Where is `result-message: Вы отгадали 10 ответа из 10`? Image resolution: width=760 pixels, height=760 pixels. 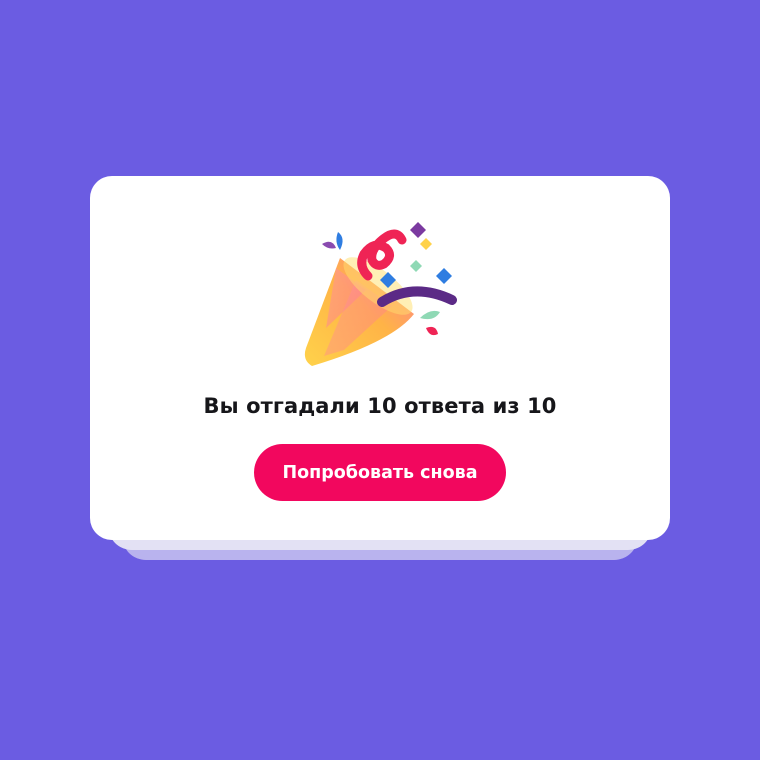
result-message: Вы отгадали 10 ответа из 10 is located at coordinates (380, 406).